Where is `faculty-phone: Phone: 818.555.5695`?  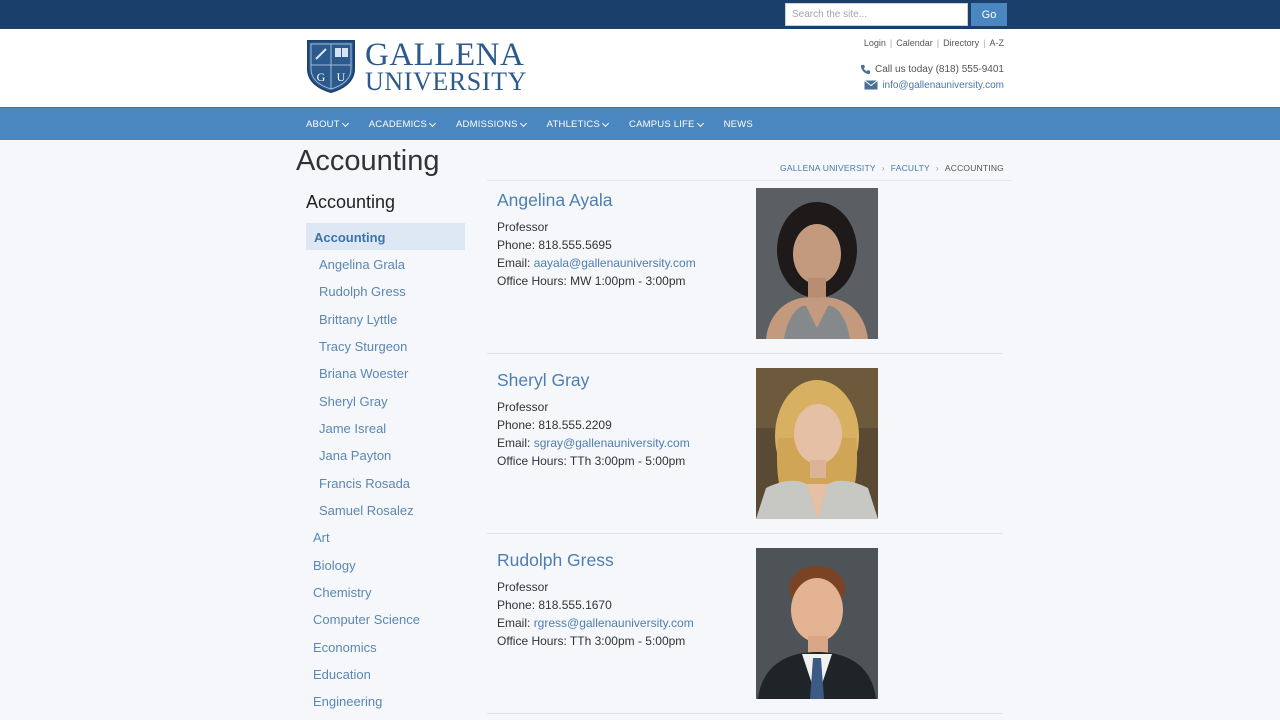 faculty-phone: Phone: 818.555.5695 is located at coordinates (554, 245).